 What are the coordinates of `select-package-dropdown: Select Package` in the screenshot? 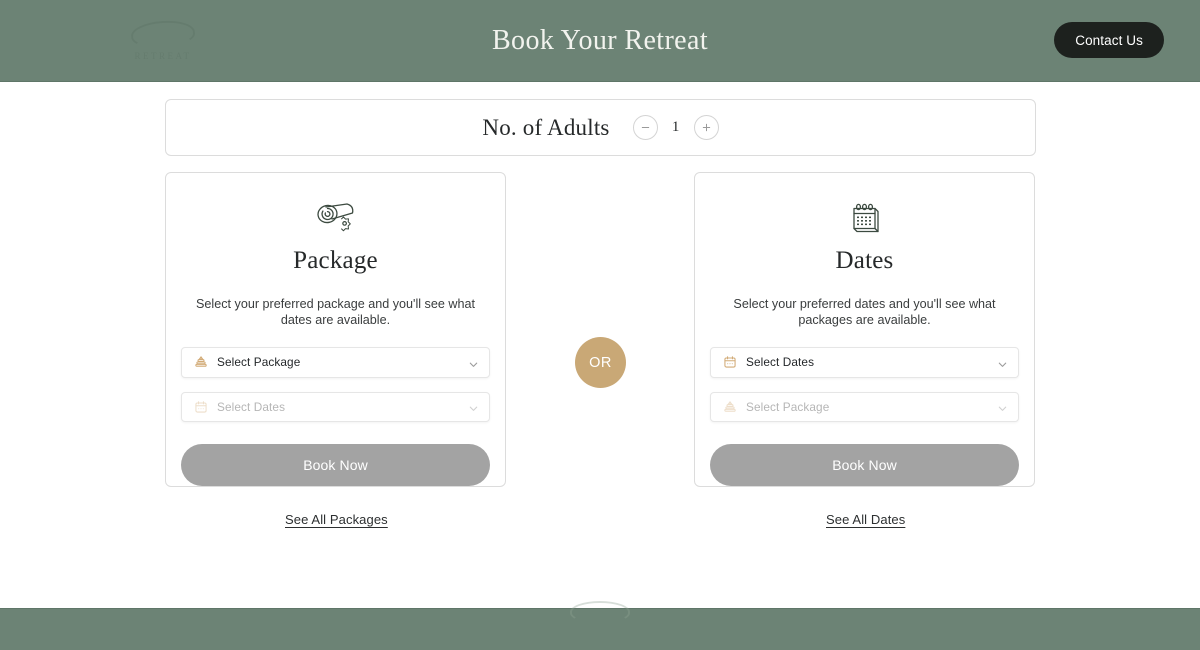 It's located at (335, 362).